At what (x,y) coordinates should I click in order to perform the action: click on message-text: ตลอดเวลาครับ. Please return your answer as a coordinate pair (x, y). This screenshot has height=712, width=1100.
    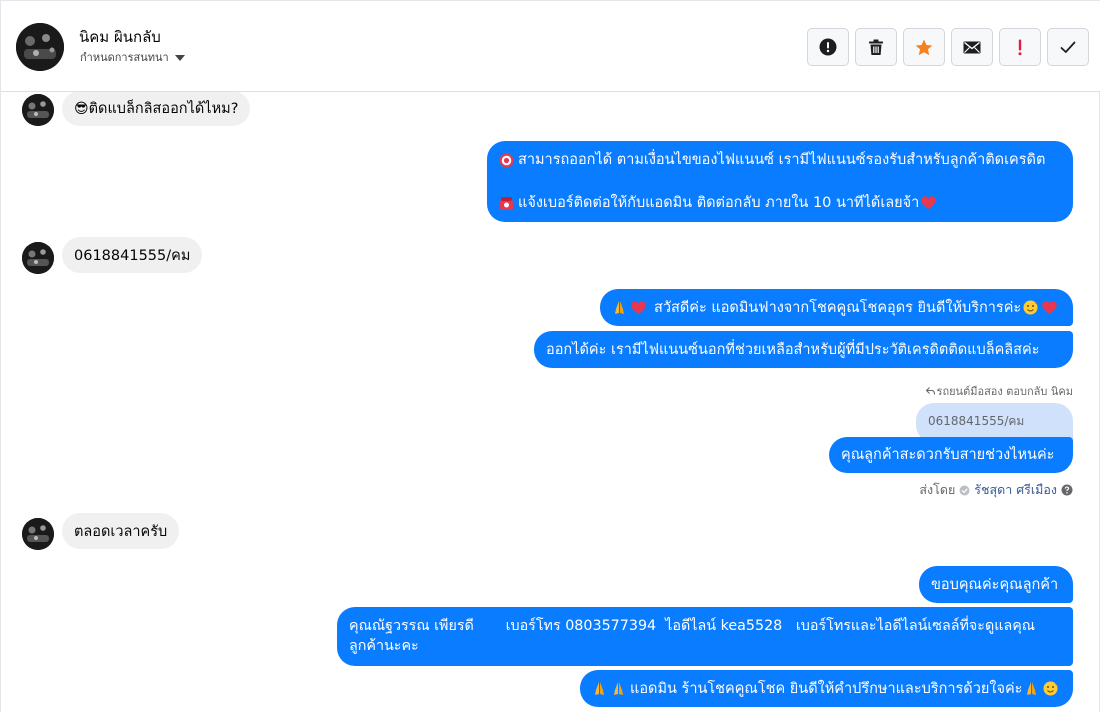
    Looking at the image, I should click on (121, 531).